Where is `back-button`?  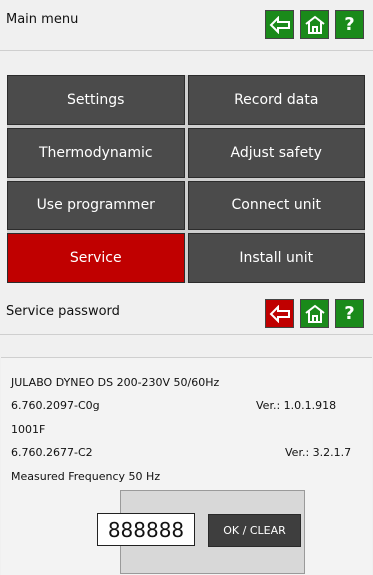 back-button is located at coordinates (279, 24).